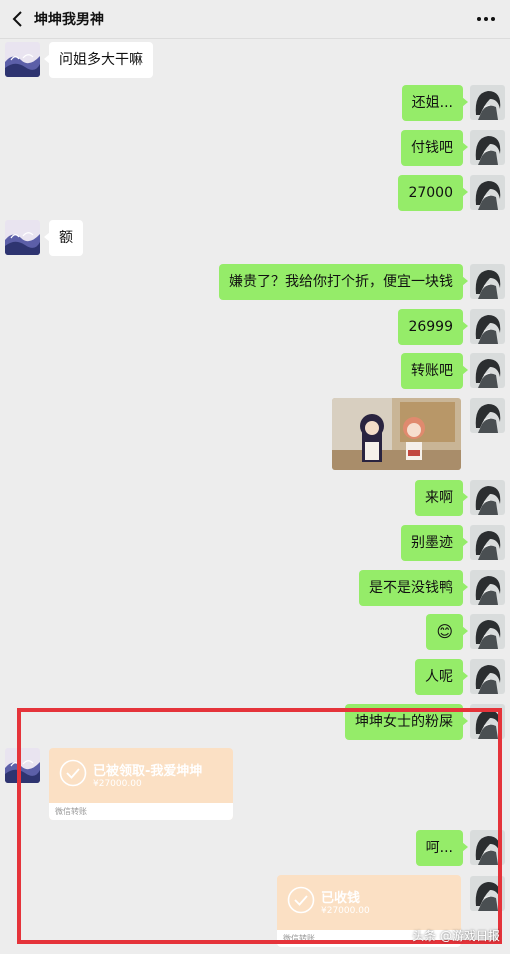 Image resolution: width=510 pixels, height=954 pixels. I want to click on message-bubble-sent: 转账吧, so click(434, 371).